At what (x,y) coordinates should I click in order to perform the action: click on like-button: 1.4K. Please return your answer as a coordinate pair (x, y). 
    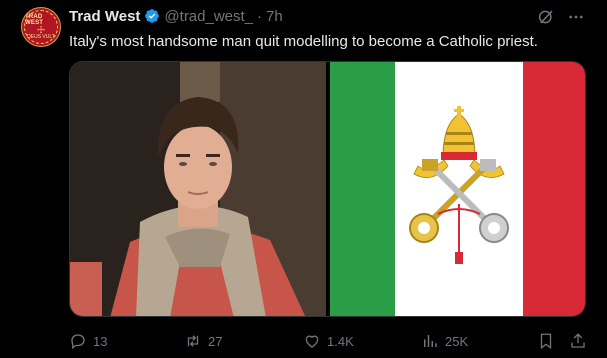
    Looking at the image, I should click on (328, 341).